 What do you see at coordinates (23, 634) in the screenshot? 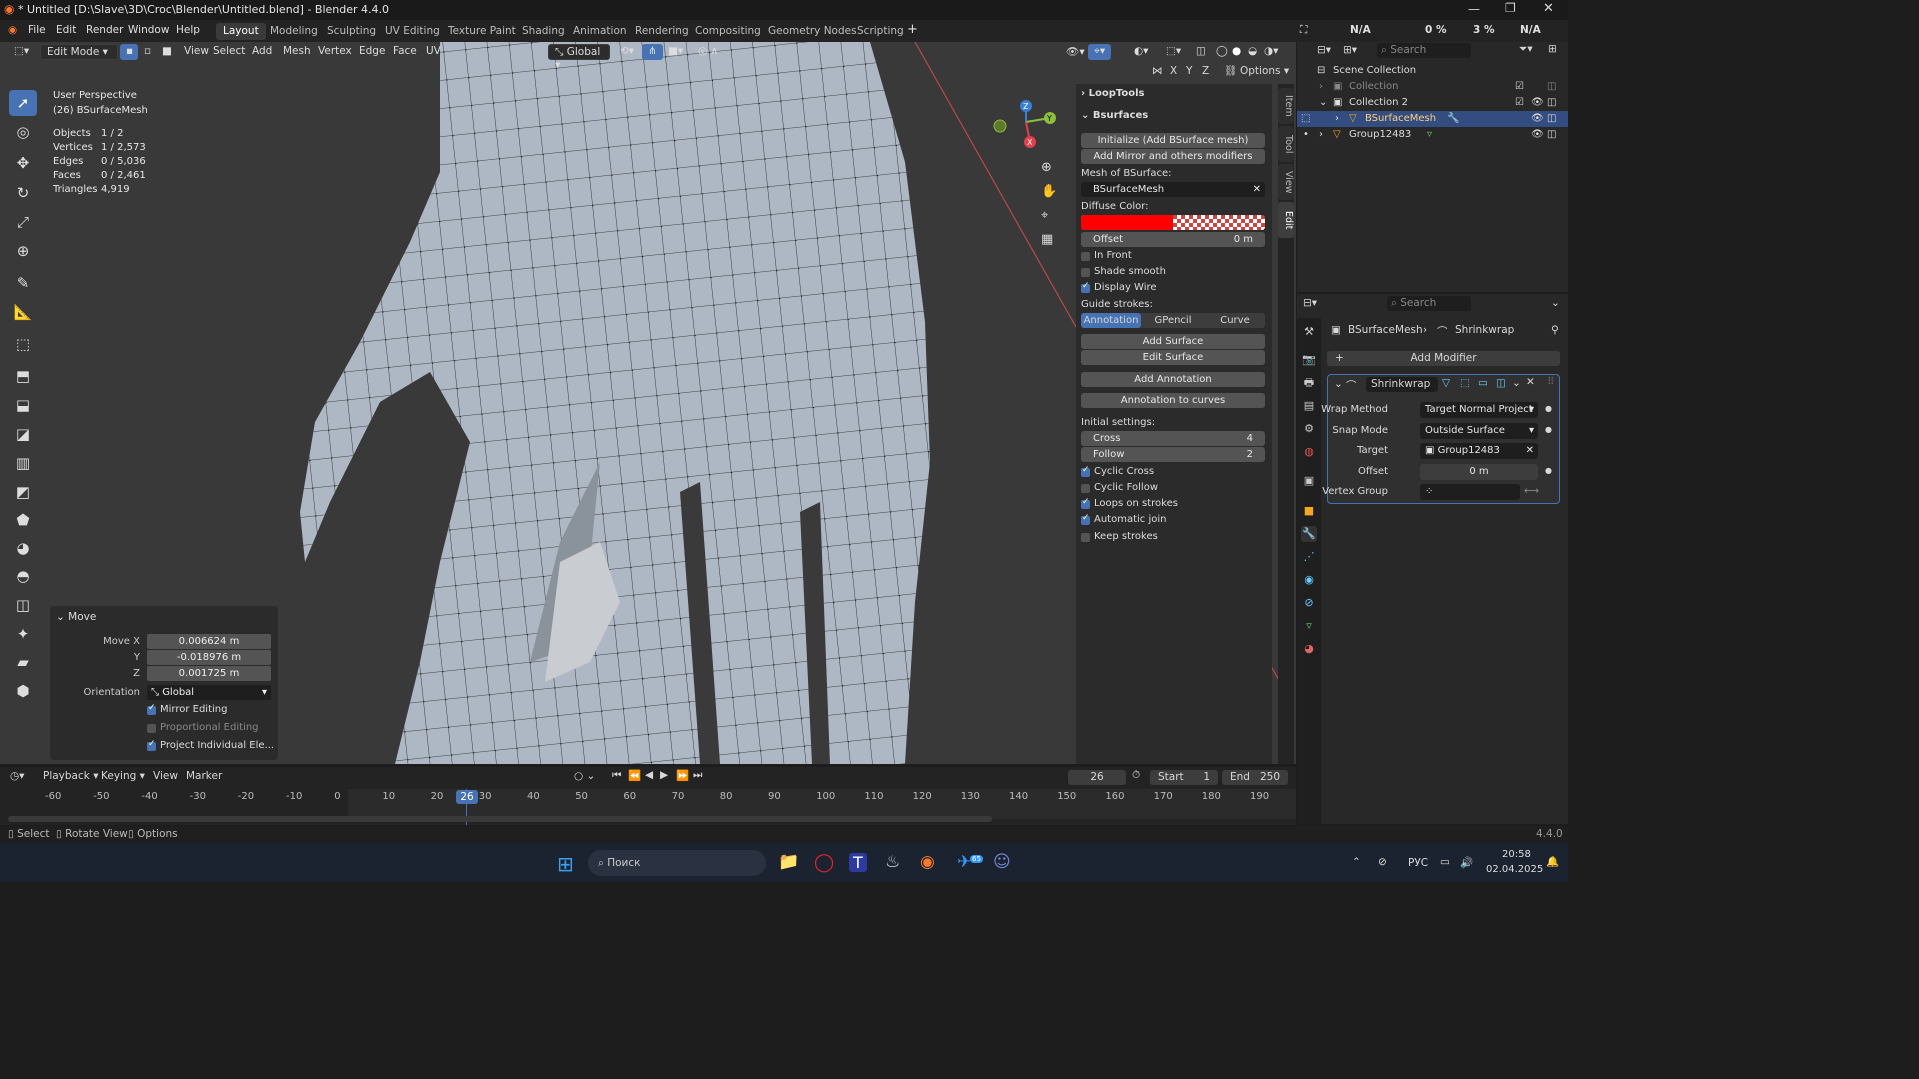
I see `shrink-fatten-tool: ✦` at bounding box center [23, 634].